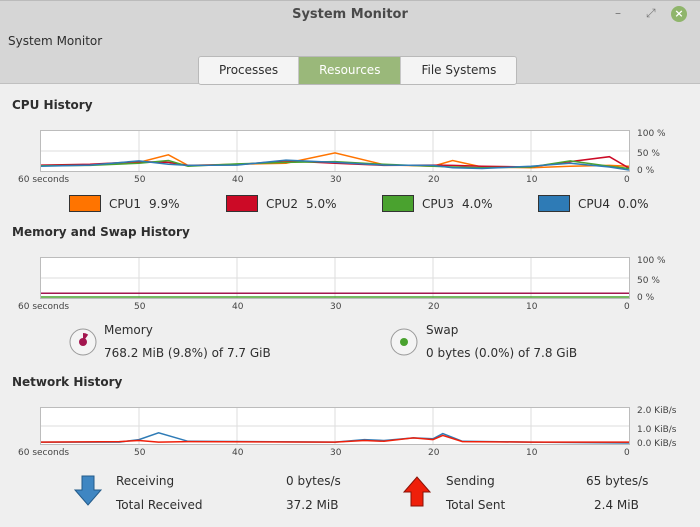 The image size is (700, 527). Describe the element at coordinates (442, 330) in the screenshot. I see `swap-label: Swap` at that location.